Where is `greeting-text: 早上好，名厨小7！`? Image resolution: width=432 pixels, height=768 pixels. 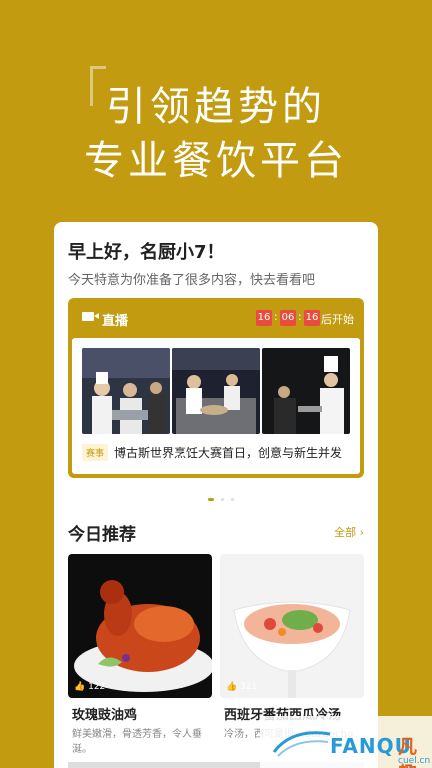
greeting-text: 早上好，名厨小7！ is located at coordinates (146, 252).